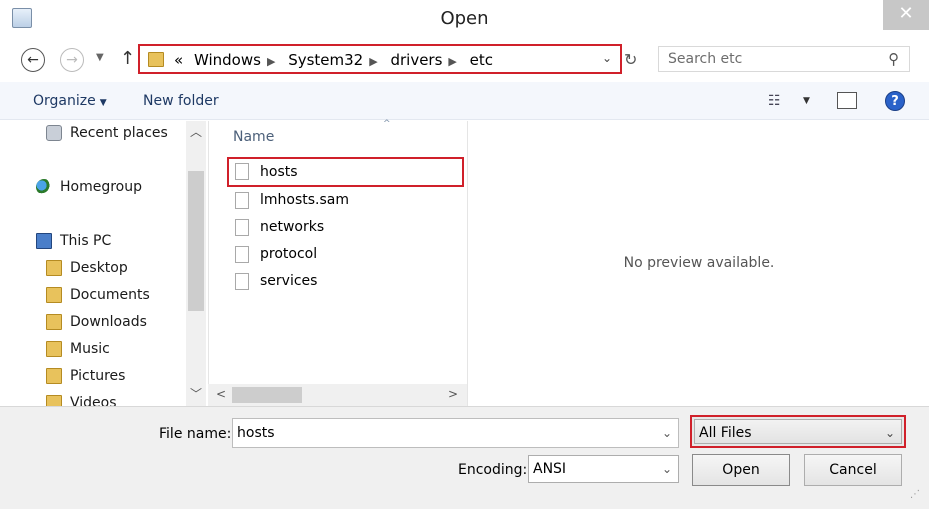 This screenshot has width=929, height=509. Describe the element at coordinates (893, 59) in the screenshot. I see `search-icon: ⚲` at that location.